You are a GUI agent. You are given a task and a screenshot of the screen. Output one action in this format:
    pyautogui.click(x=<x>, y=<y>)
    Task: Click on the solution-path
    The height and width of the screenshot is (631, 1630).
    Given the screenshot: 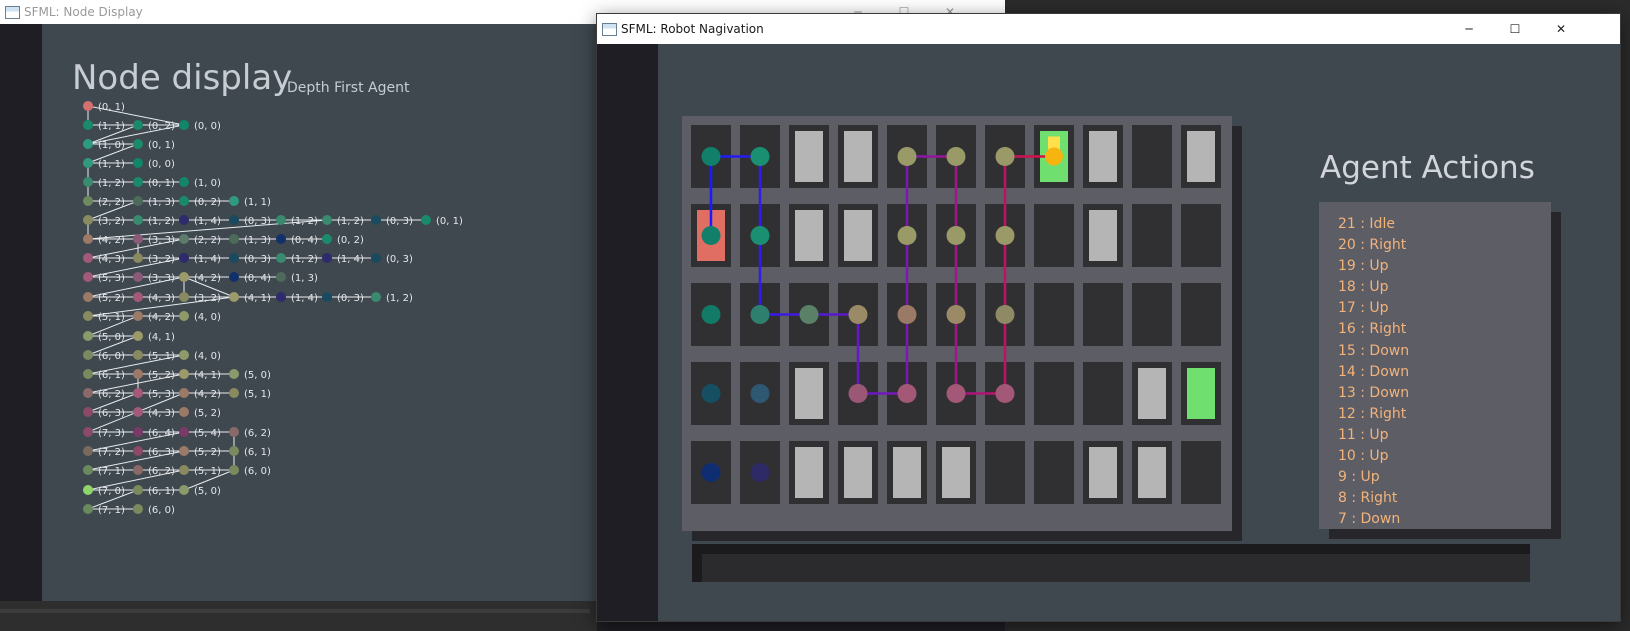 What is the action you would take?
    pyautogui.click(x=881, y=275)
    